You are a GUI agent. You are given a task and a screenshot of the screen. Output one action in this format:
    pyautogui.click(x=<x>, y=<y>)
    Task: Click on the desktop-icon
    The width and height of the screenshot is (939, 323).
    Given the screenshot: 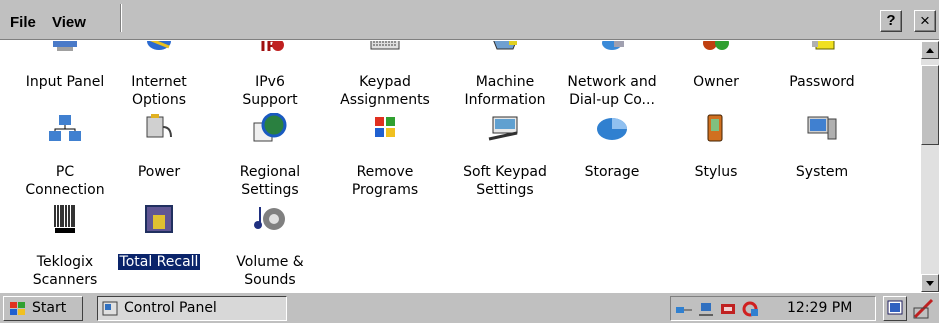 What is the action you would take?
    pyautogui.click(x=895, y=307)
    